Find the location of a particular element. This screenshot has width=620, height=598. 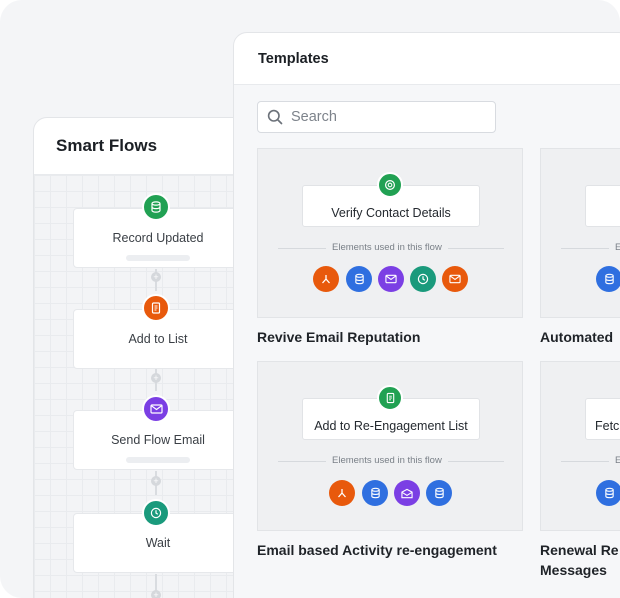

template-card-preview: E is located at coordinates (580, 233).